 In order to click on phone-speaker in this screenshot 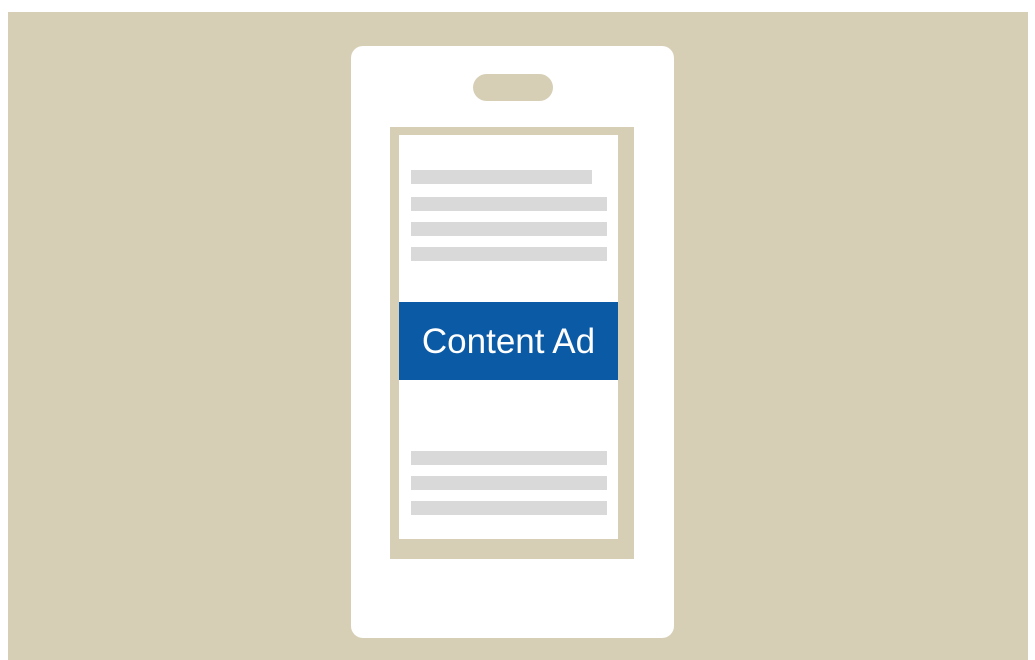, I will do `click(513, 87)`.